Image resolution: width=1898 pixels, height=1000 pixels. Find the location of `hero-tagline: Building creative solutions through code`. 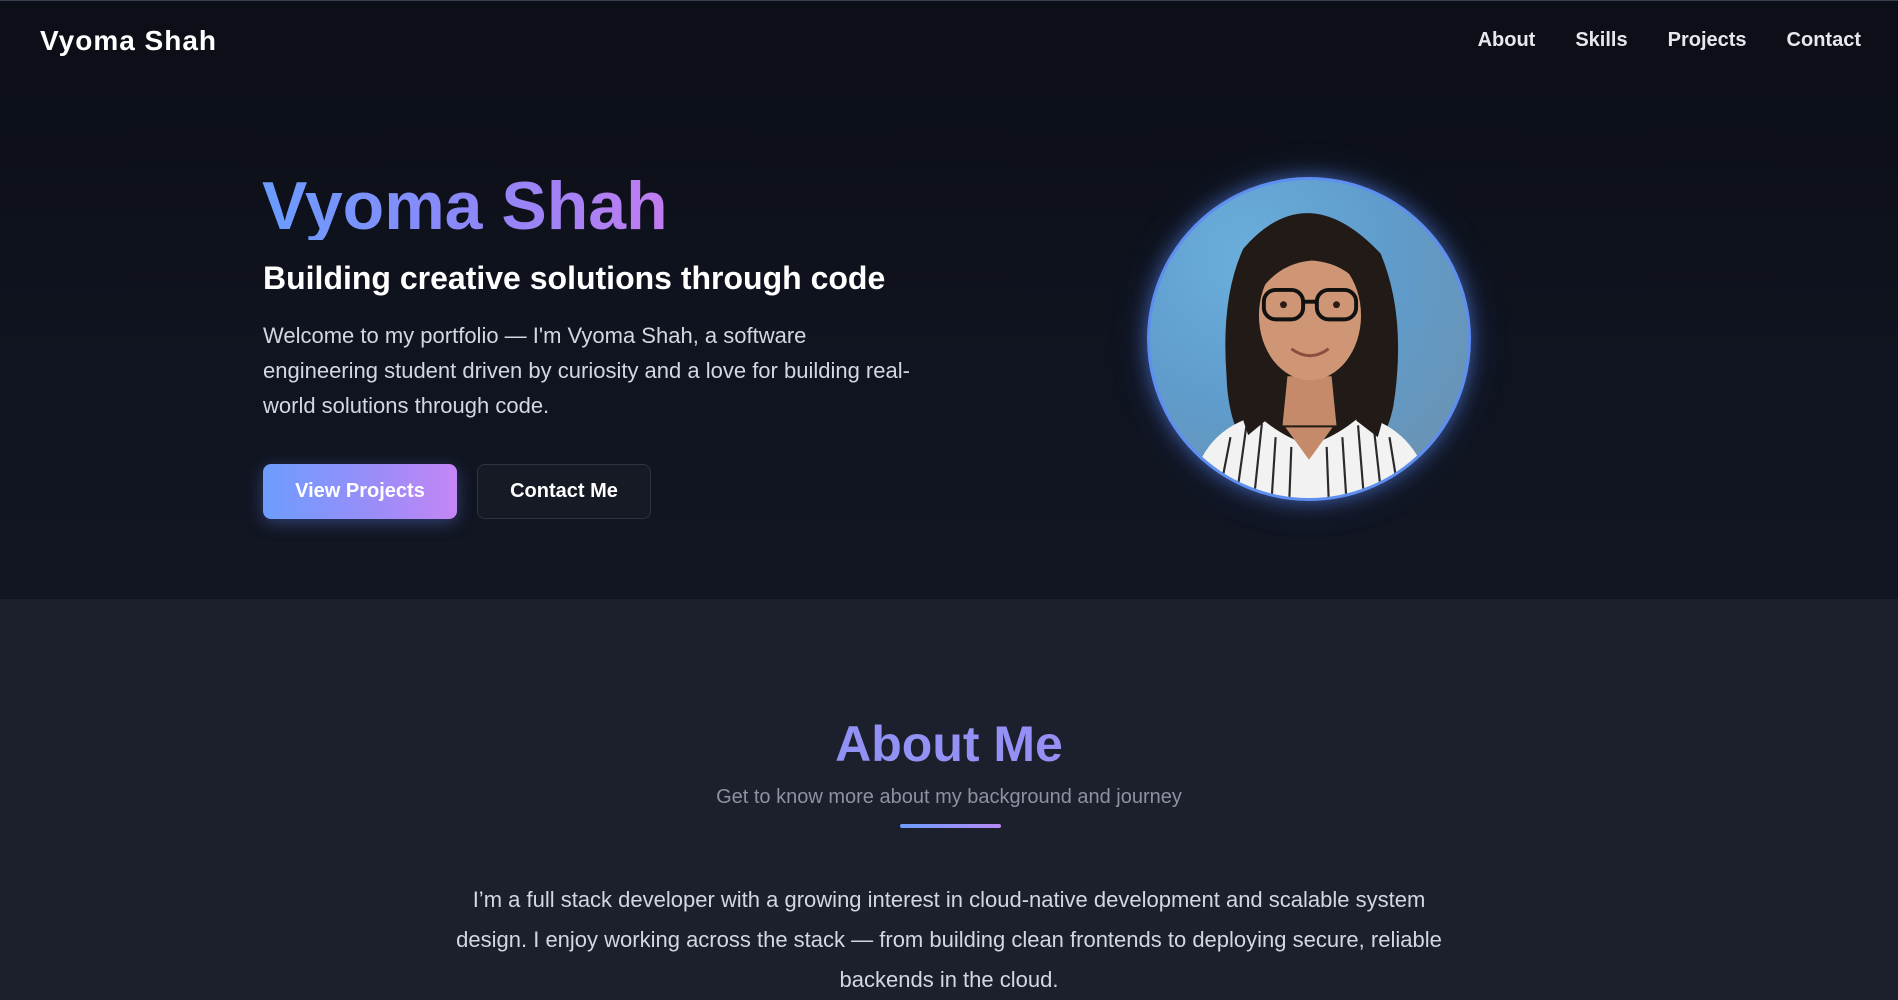

hero-tagline: Building creative solutions through code is located at coordinates (574, 278).